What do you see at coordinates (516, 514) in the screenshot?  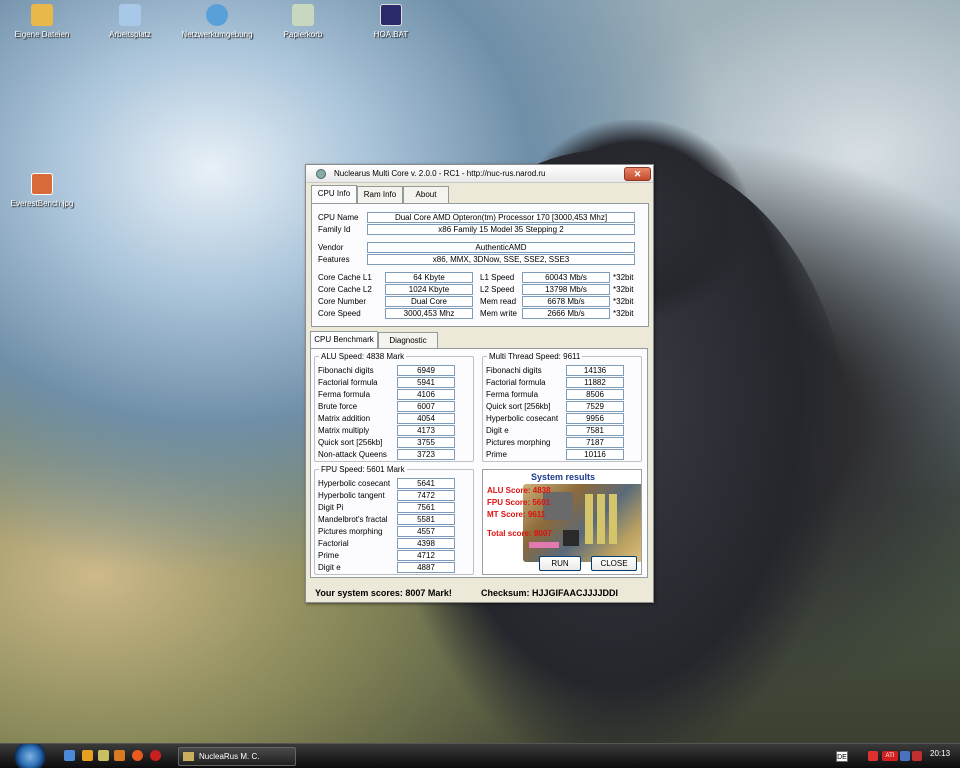 I see `mt-score: MT Score: 9611` at bounding box center [516, 514].